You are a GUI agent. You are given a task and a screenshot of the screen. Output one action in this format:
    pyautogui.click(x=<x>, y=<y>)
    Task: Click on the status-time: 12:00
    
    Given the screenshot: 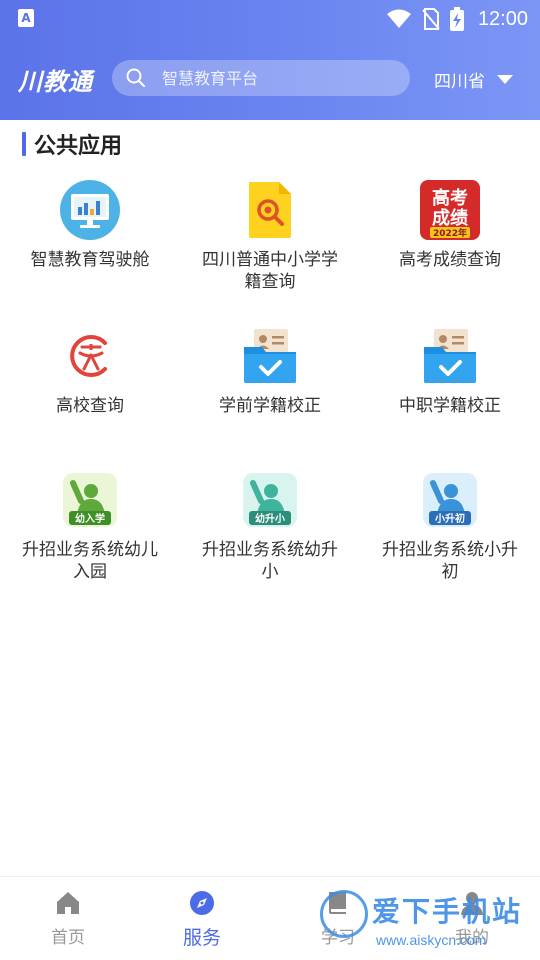 What is the action you would take?
    pyautogui.click(x=502, y=18)
    